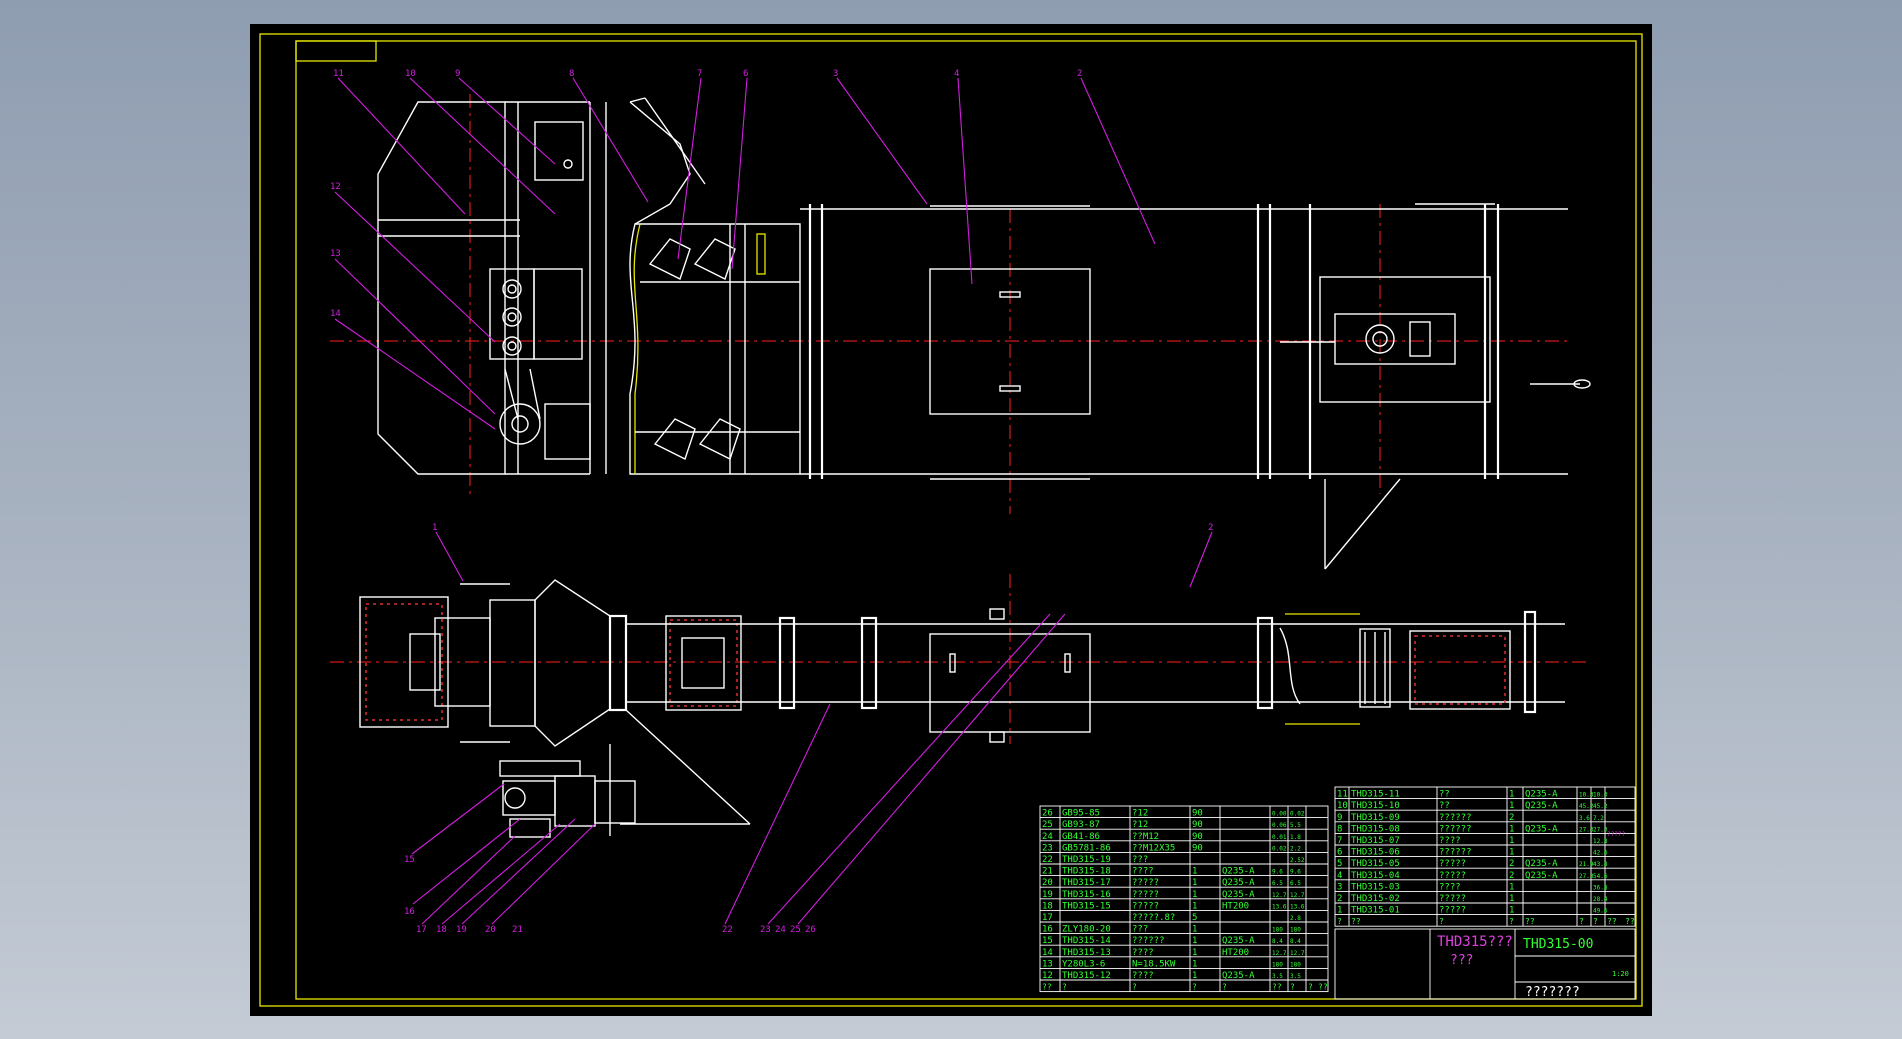  Describe the element at coordinates (1171, 941) in the screenshot. I see `bom-left-row: 15 THD315-14?????? 1 Q235-A 8.4 8.4` at that location.